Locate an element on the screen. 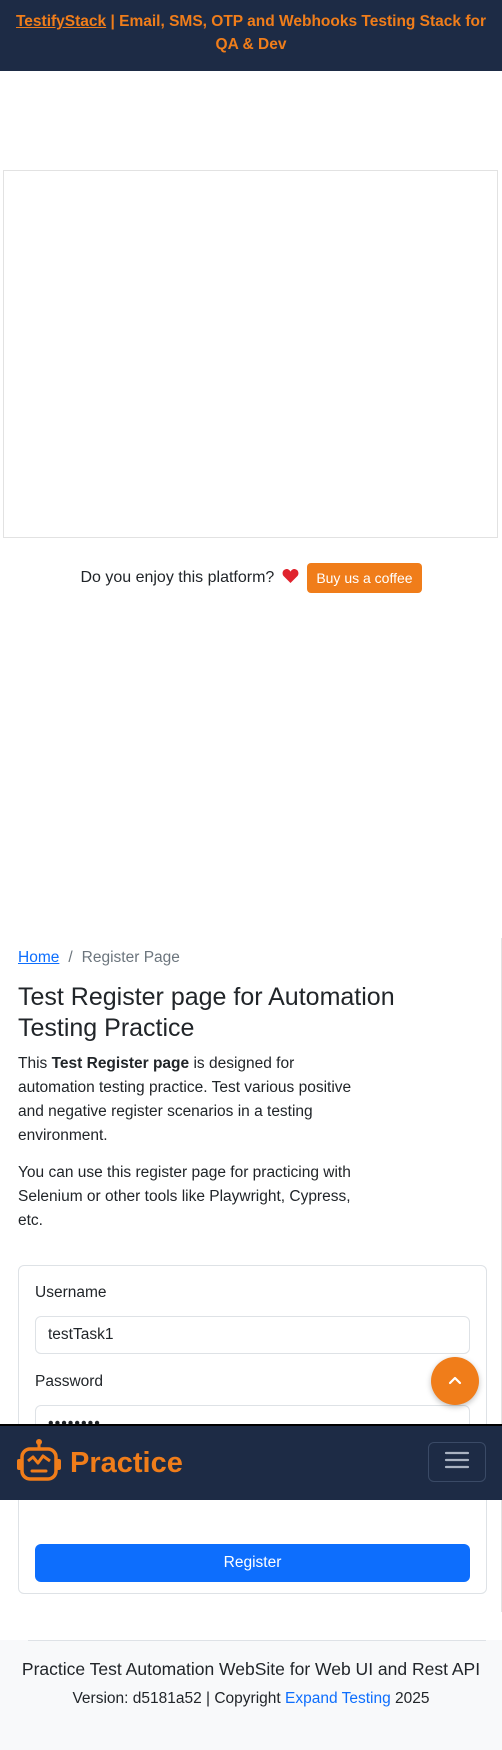  hamburger-icon is located at coordinates (457, 1462).